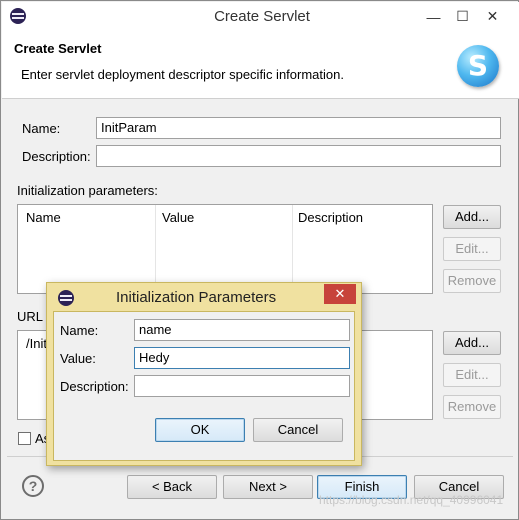 Image resolution: width=519 pixels, height=520 pixels. I want to click on dialog-ok-button: OK, so click(200, 430).